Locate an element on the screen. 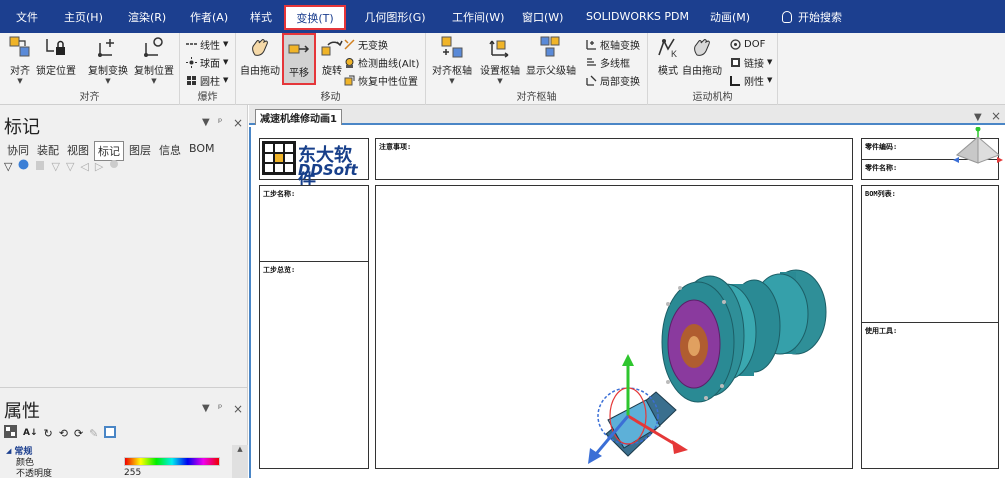 This screenshot has width=1005, height=478. search-label: 开始搜索 is located at coordinates (820, 17).